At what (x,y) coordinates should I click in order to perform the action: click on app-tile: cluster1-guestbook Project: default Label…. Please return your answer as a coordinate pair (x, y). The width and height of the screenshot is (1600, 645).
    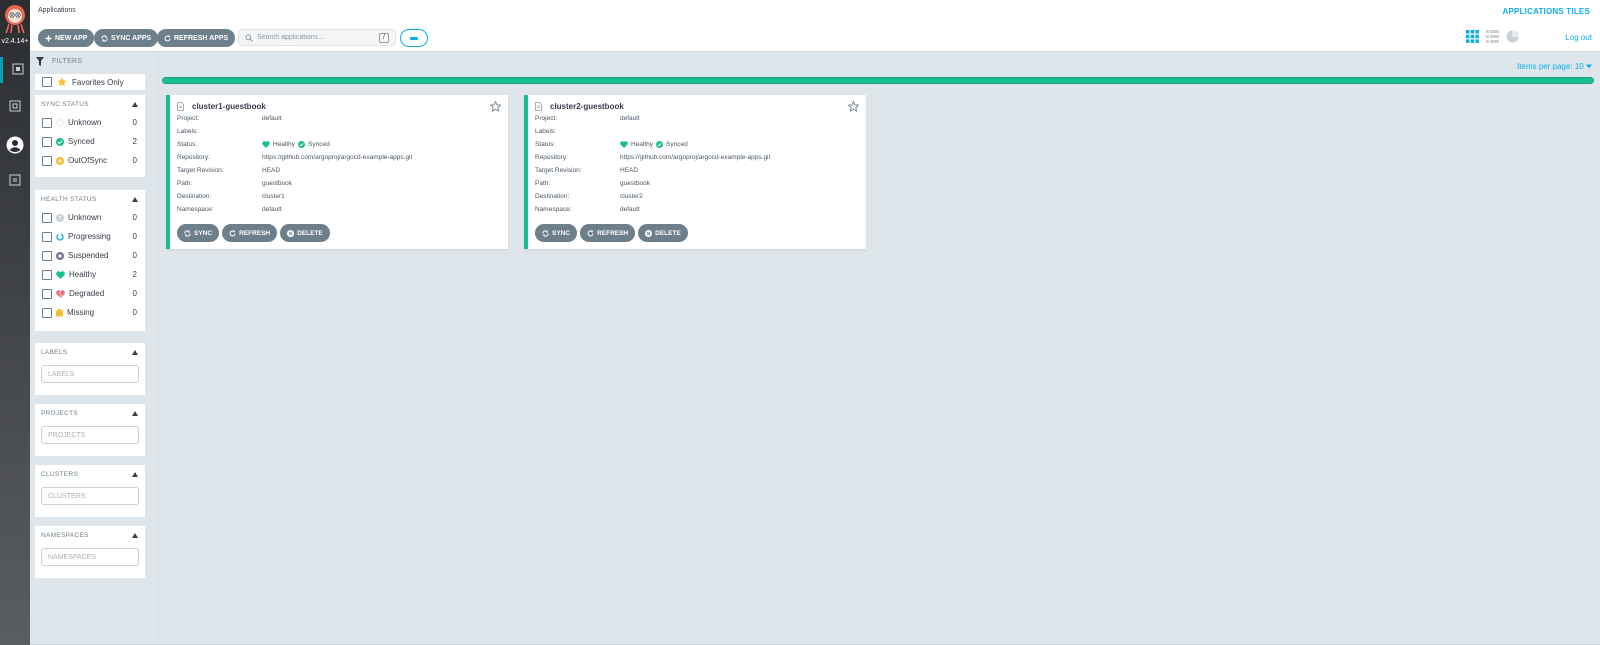
    Looking at the image, I should click on (337, 172).